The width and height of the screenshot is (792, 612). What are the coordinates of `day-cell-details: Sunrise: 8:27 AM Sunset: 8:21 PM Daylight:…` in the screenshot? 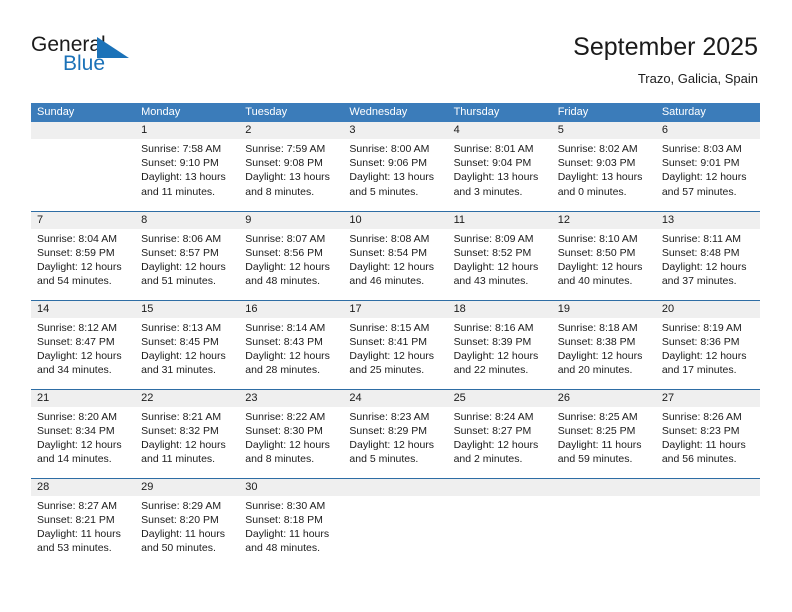 It's located at (83, 526).